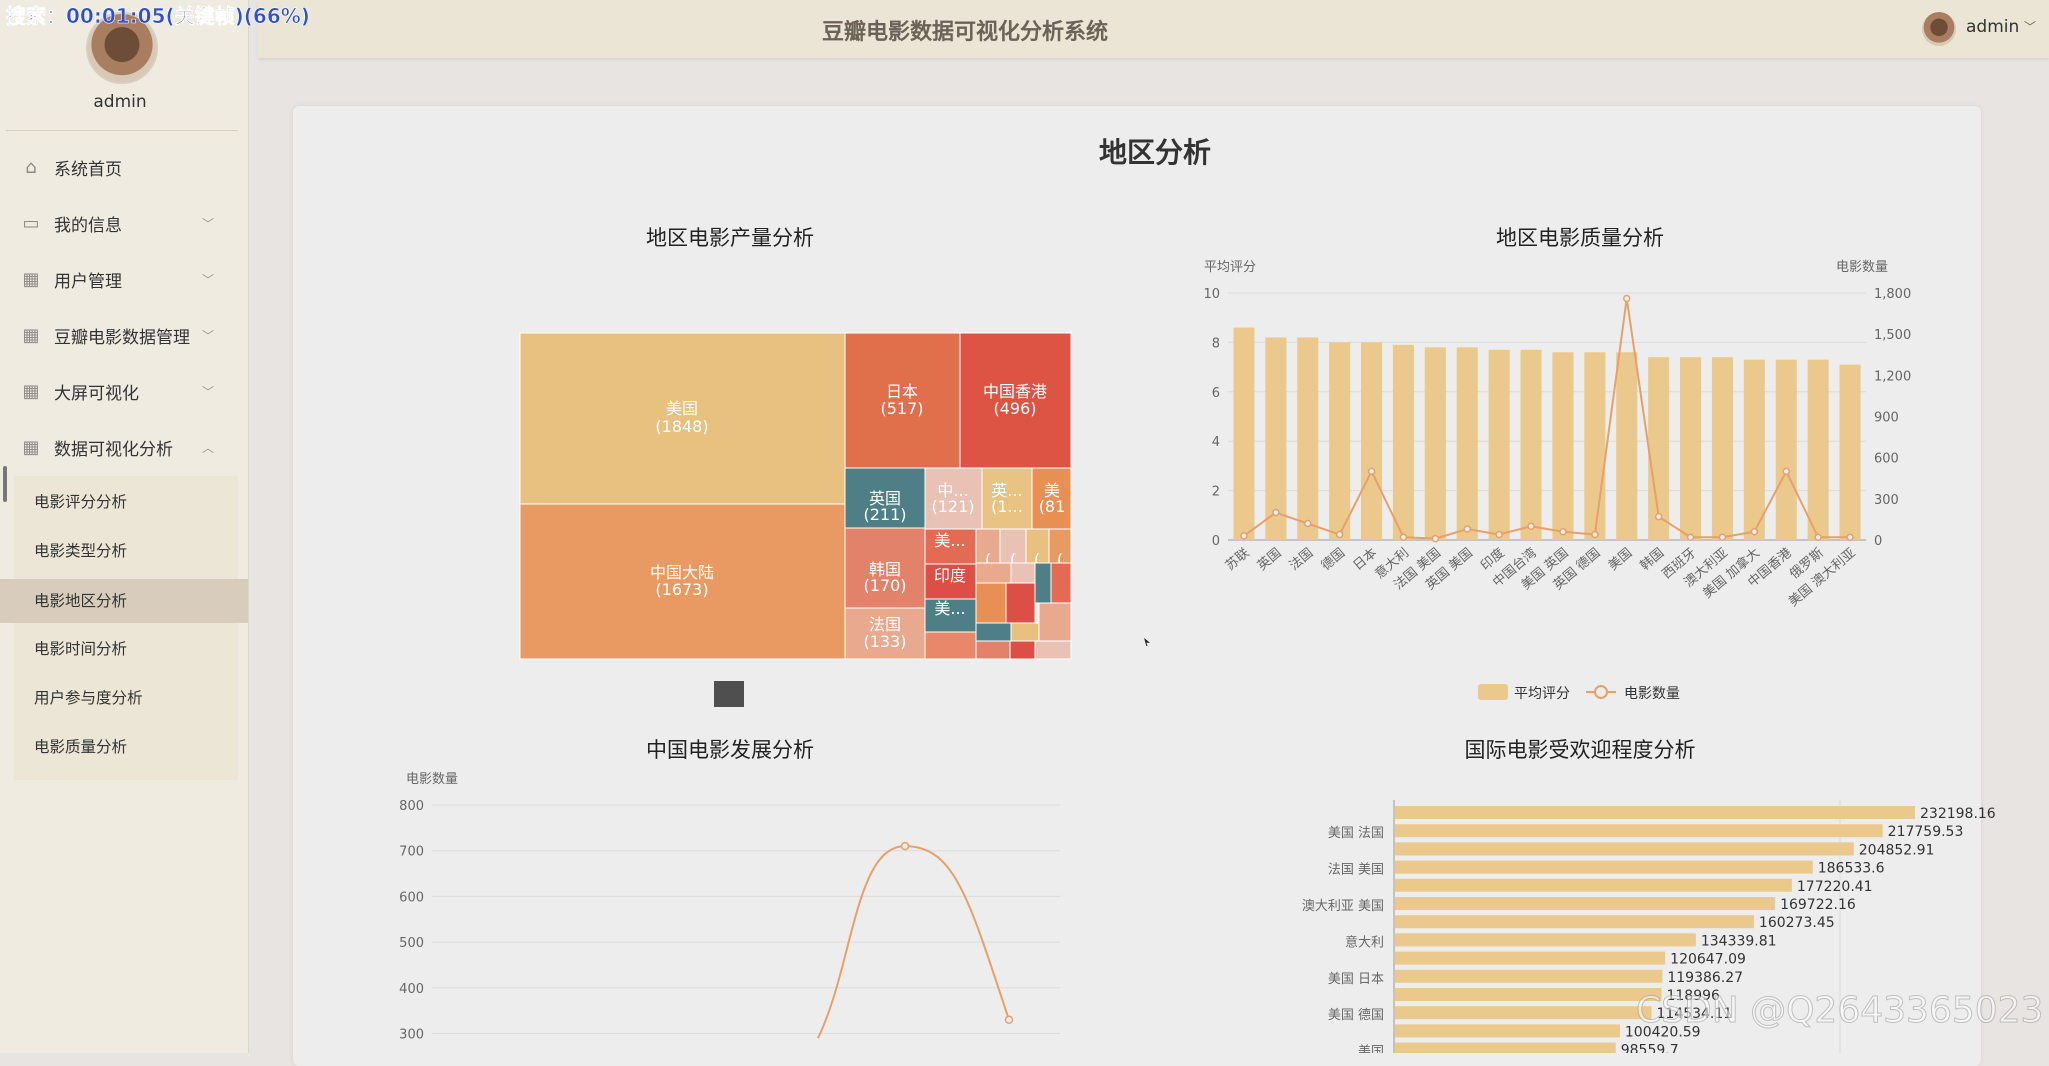  What do you see at coordinates (124, 279) in the screenshot?
I see `menu-item-user-manage: ▦ 用户管理 ﹀` at bounding box center [124, 279].